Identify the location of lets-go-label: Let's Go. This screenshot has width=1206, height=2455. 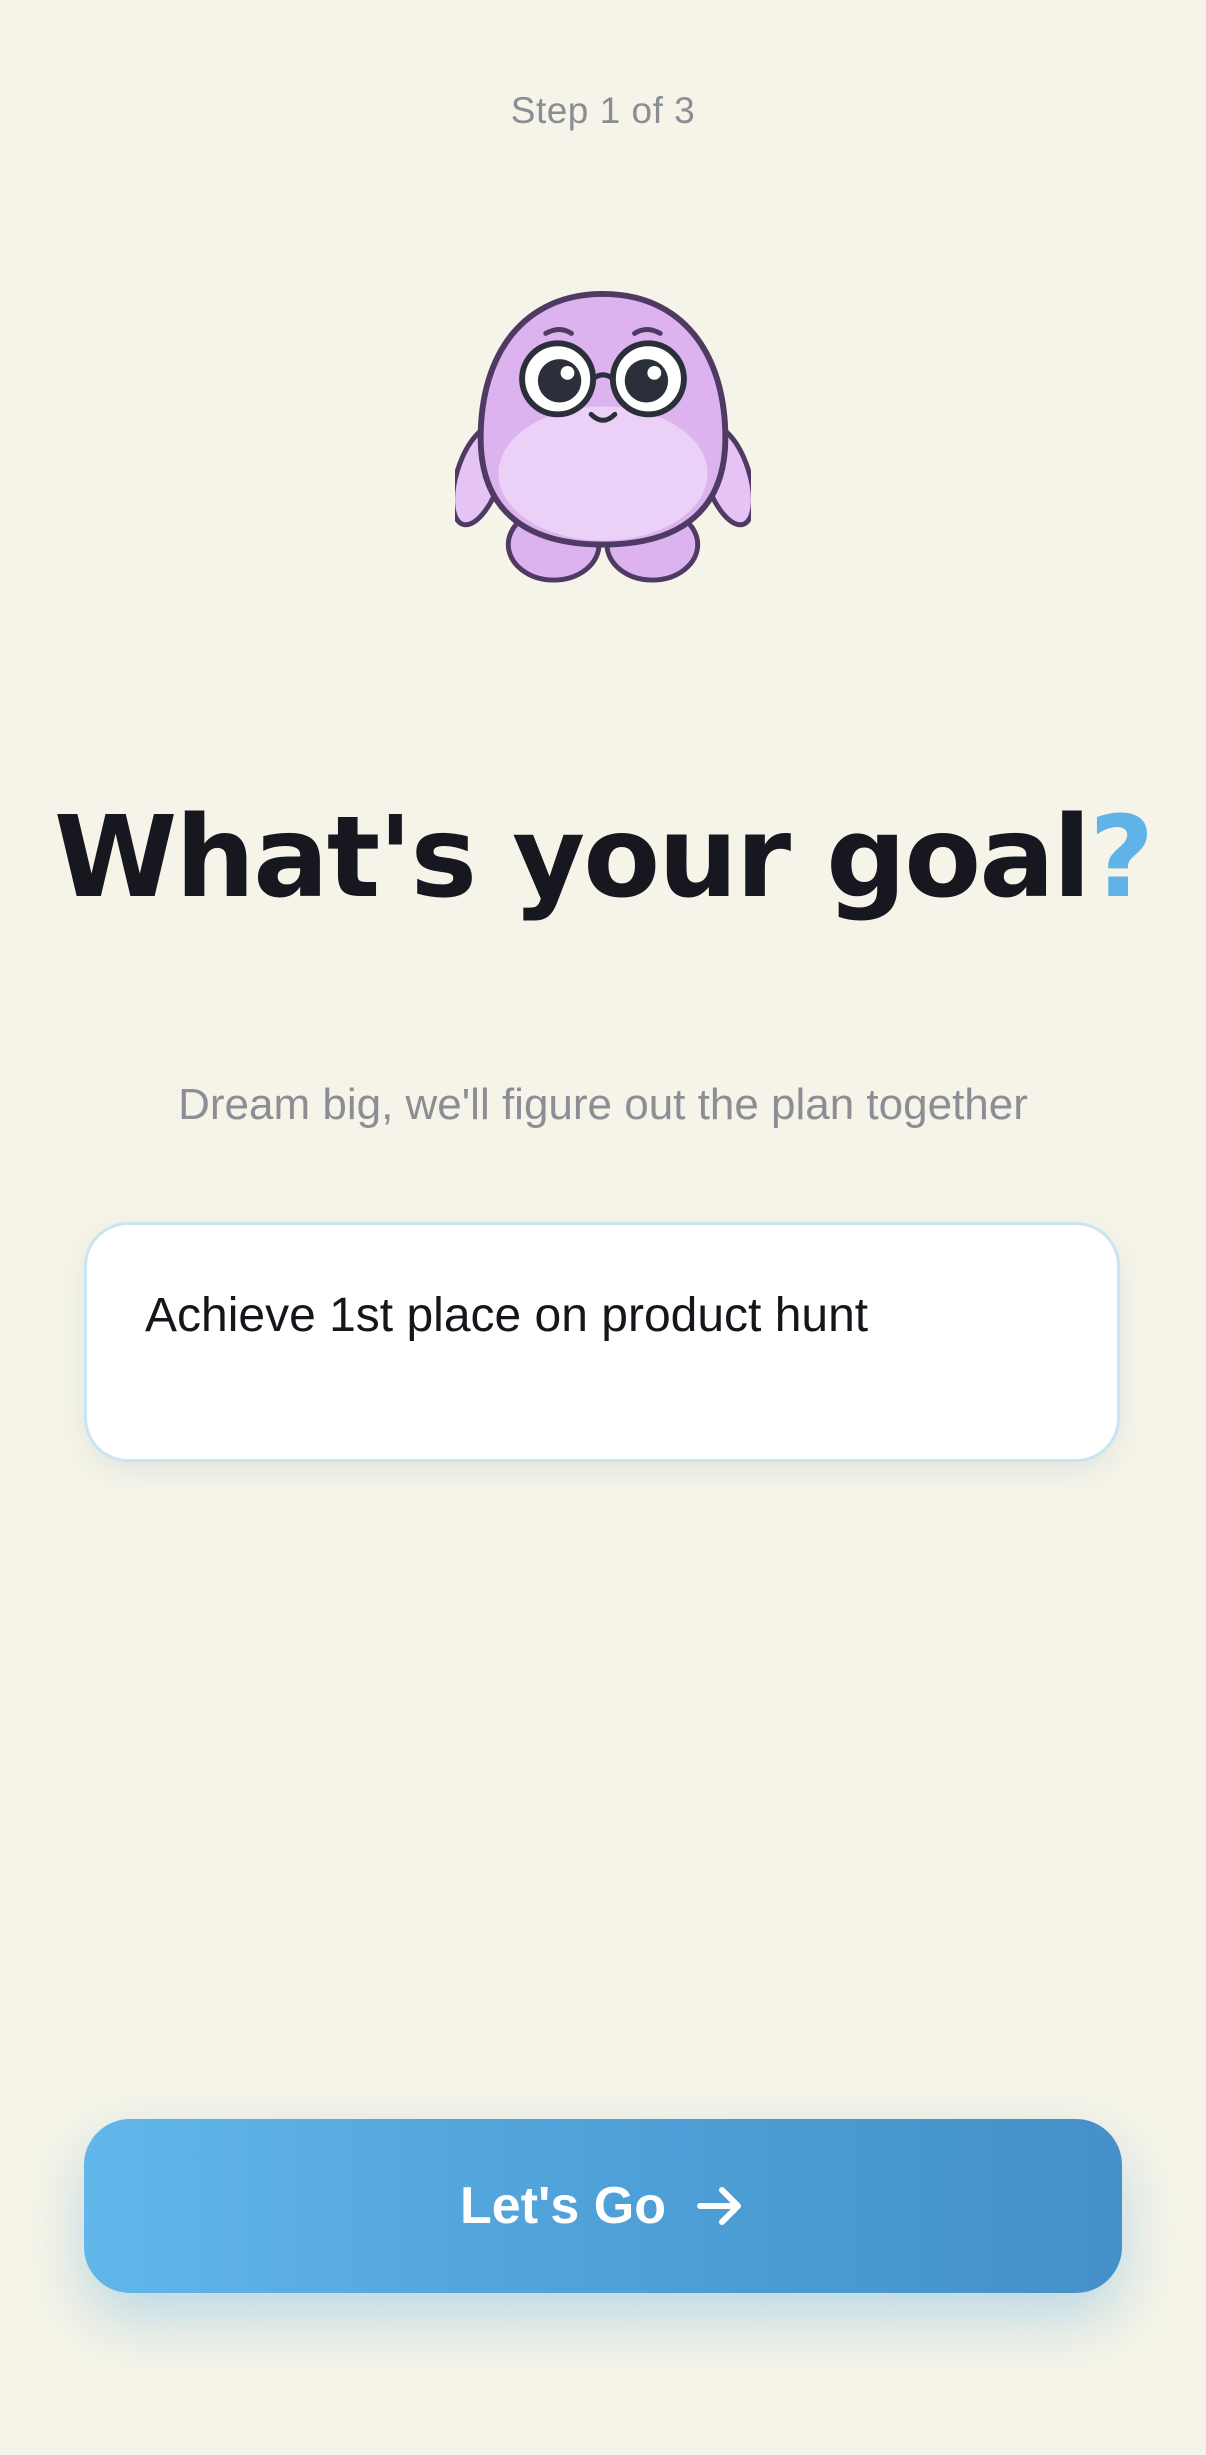
(563, 2206).